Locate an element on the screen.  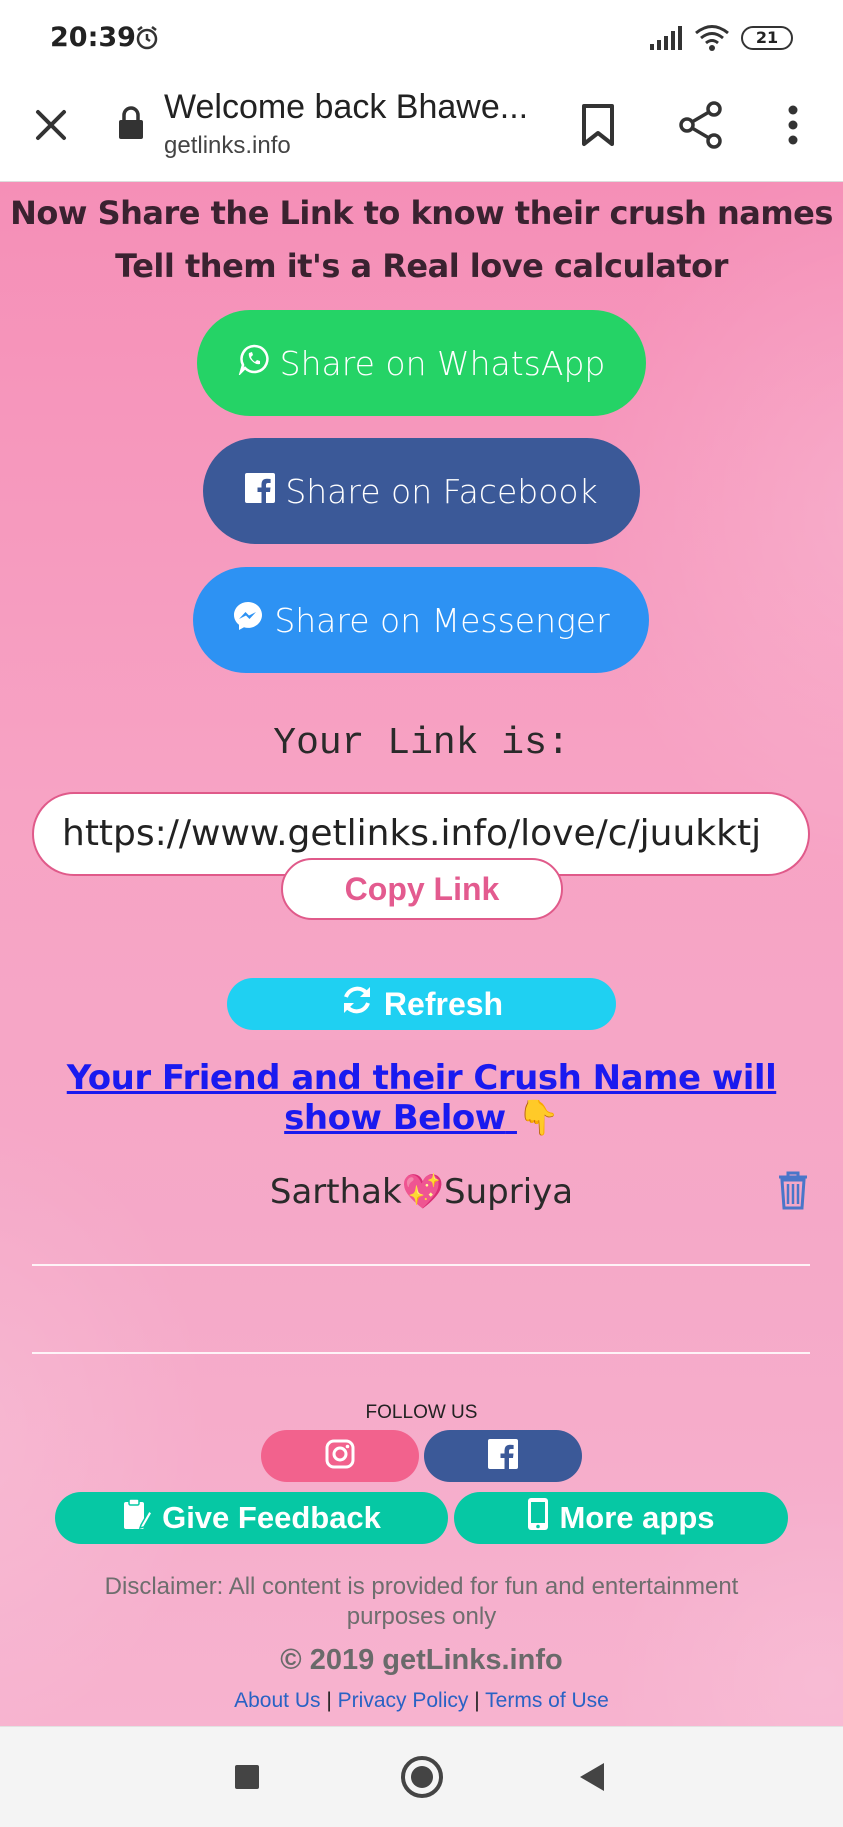
system-nav-bar is located at coordinates (421, 1776).